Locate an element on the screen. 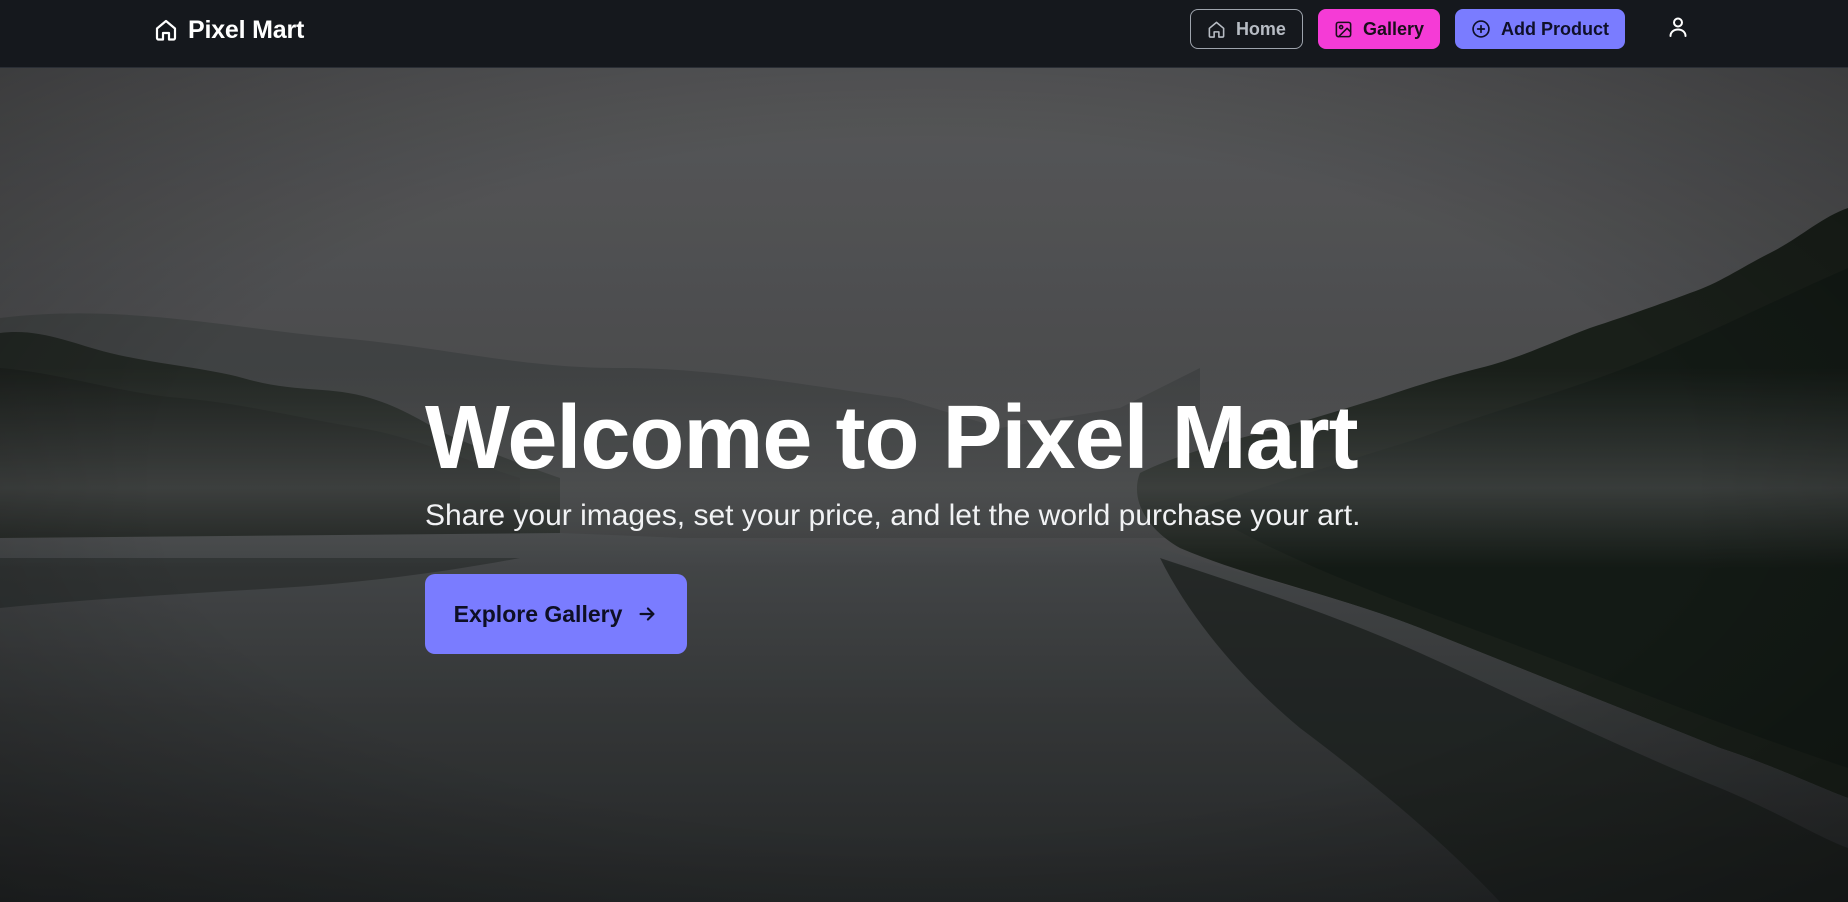 The image size is (1848, 902). explore-gallery-button: Explore Gallery is located at coordinates (556, 614).